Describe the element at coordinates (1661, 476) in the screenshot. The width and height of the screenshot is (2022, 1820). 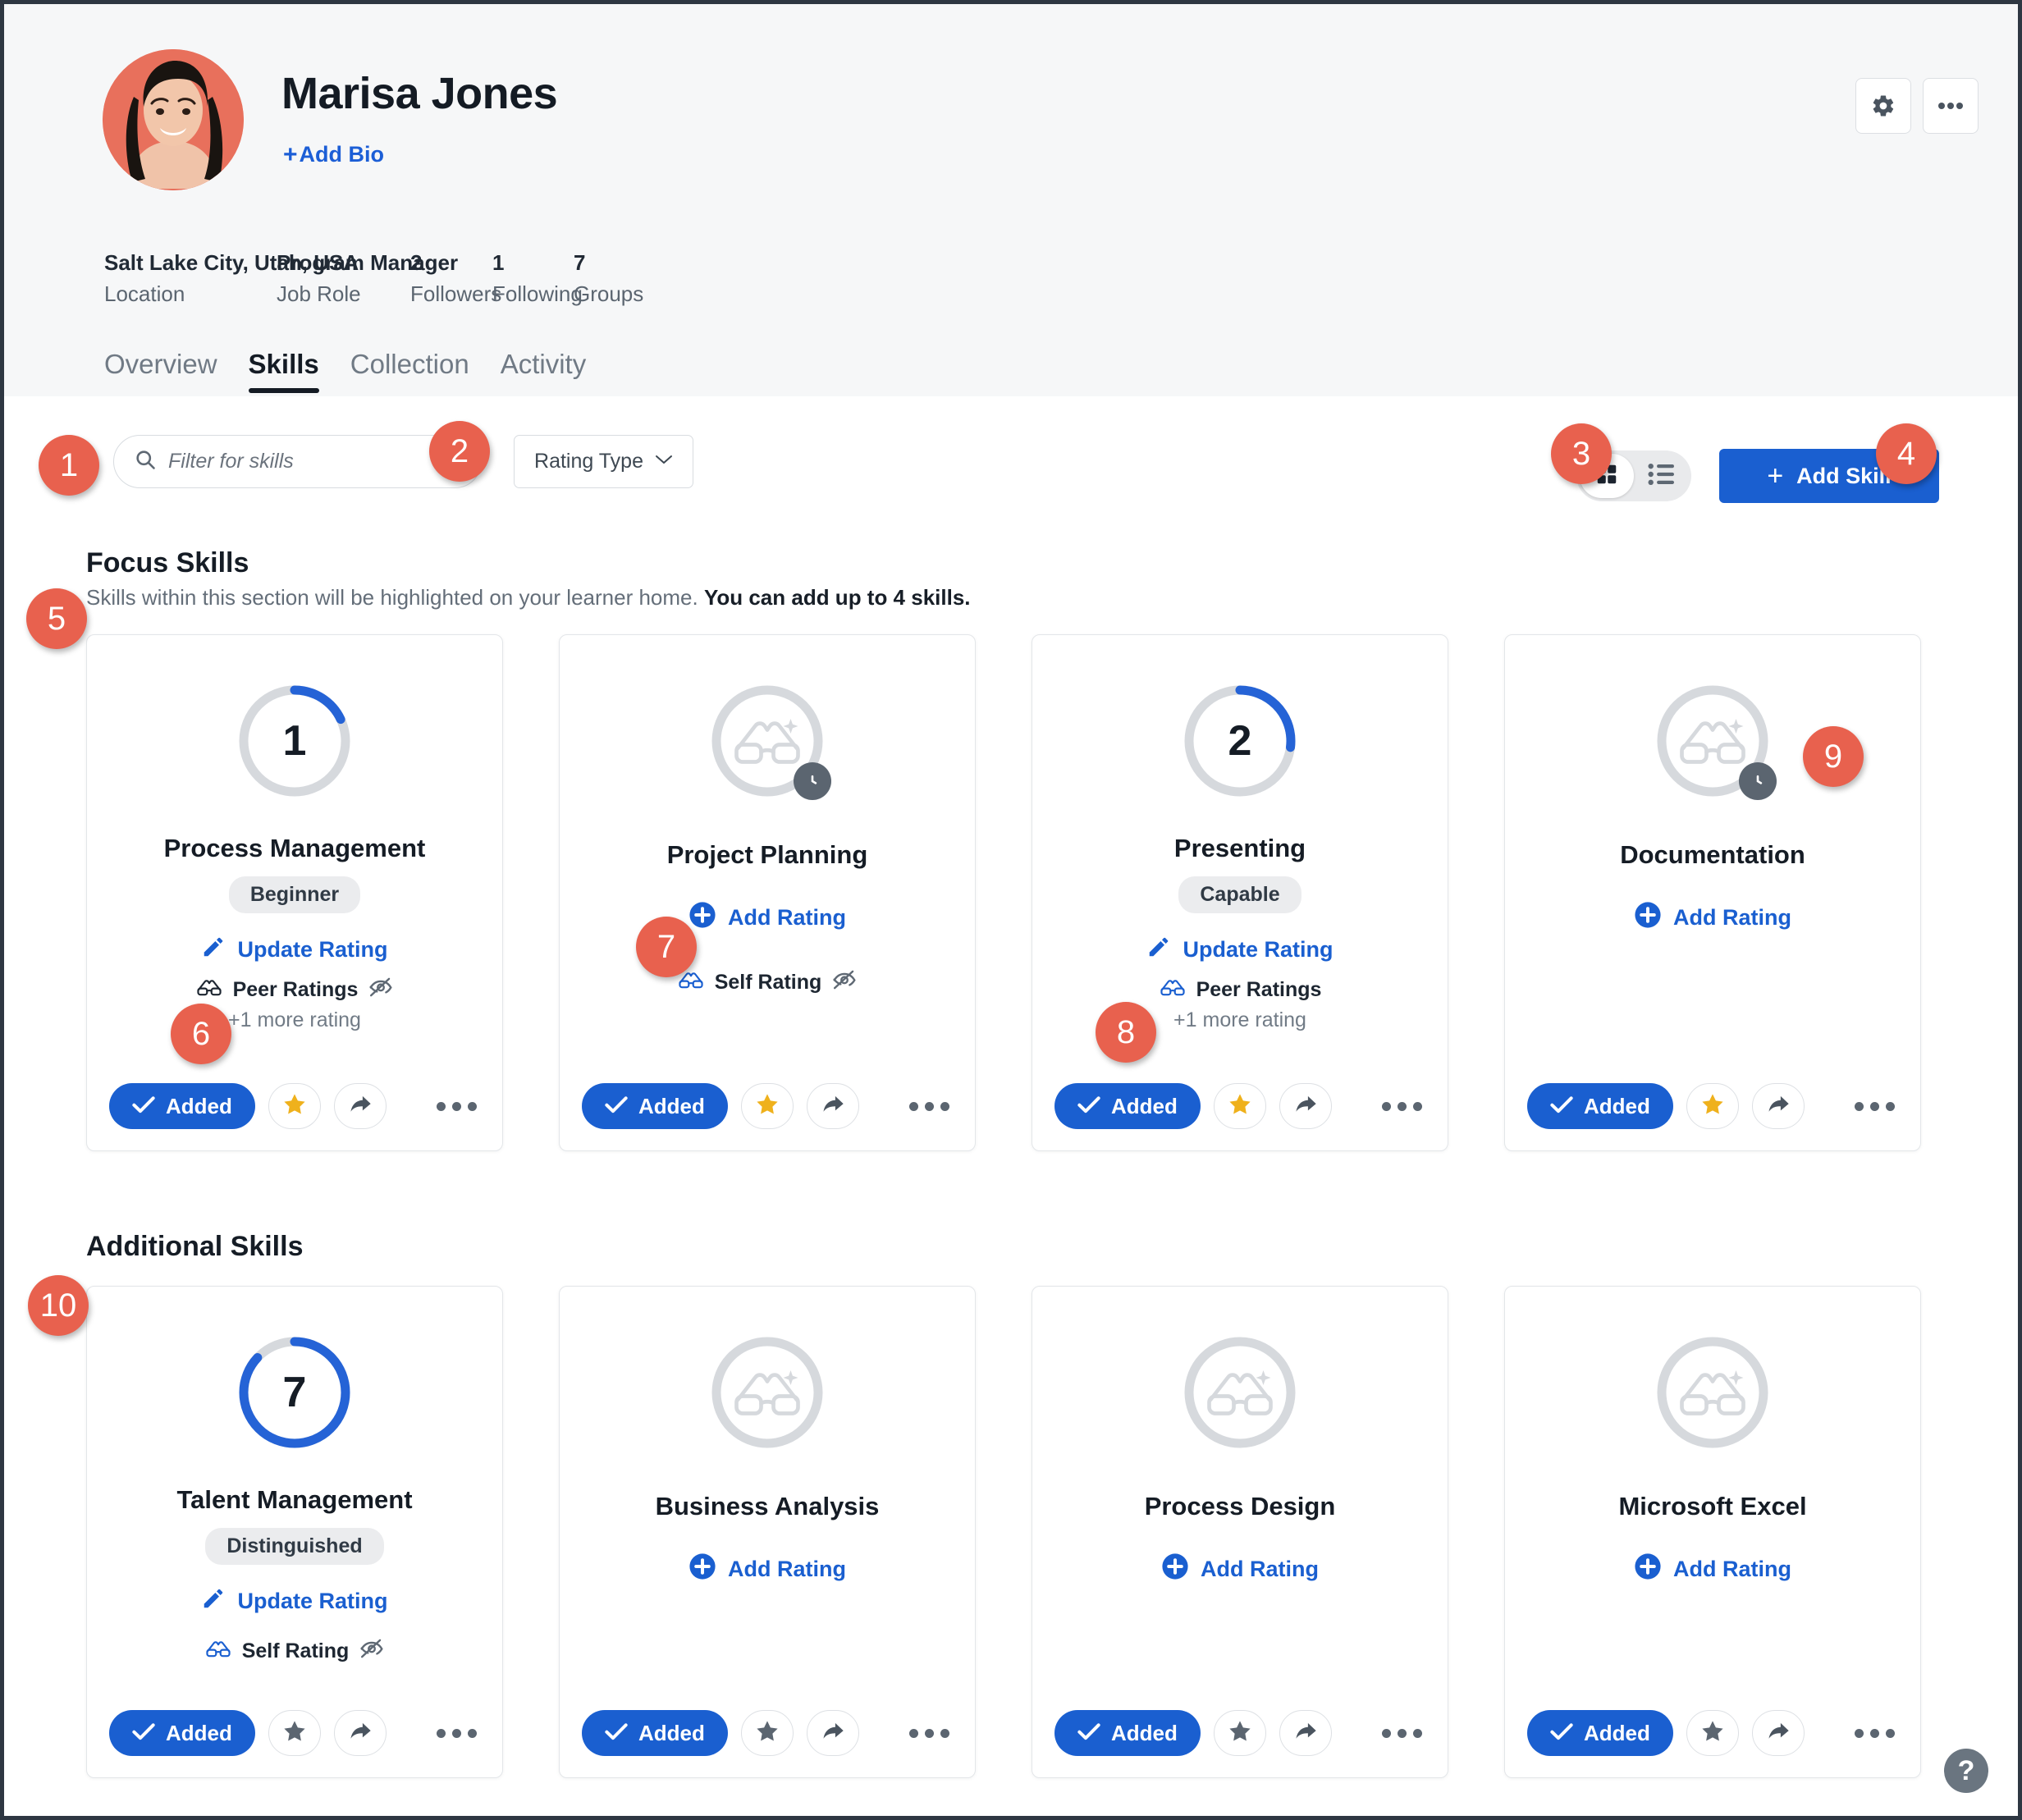
I see `list-view-button` at that location.